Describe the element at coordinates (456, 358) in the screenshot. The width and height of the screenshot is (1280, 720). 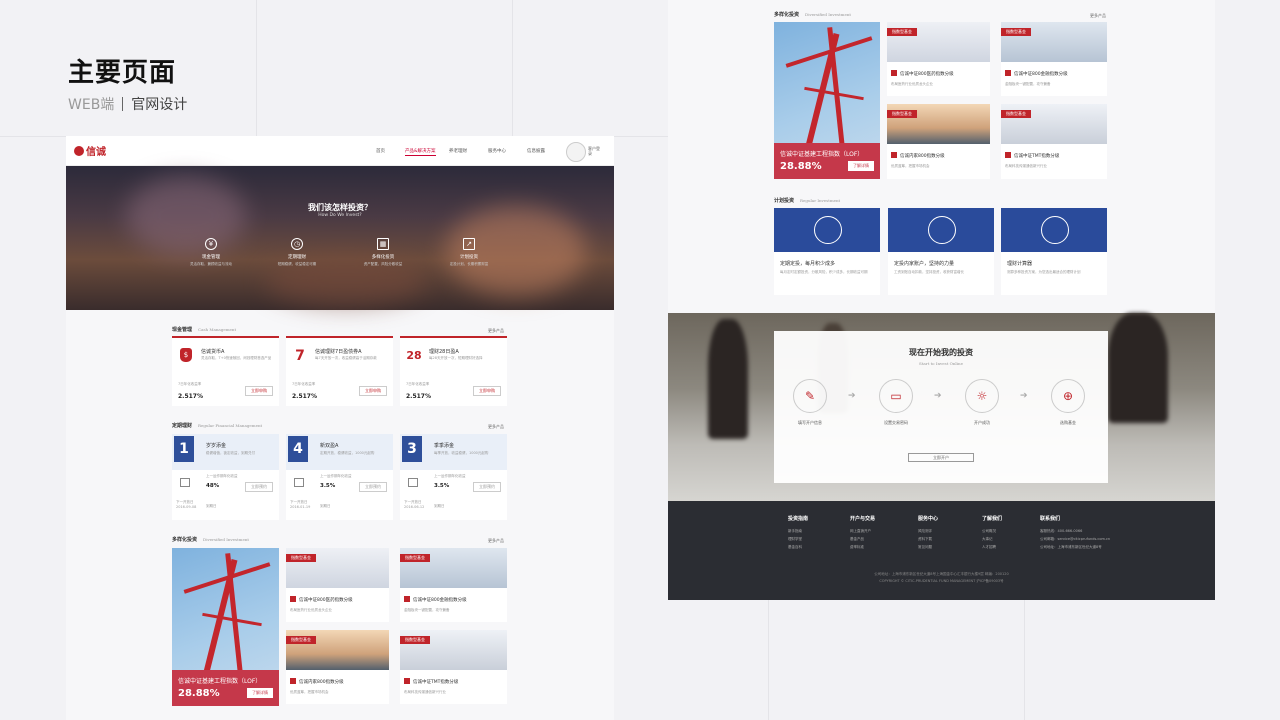
I see `card-desc: 每28天开放一次，短期理财好选择` at that location.